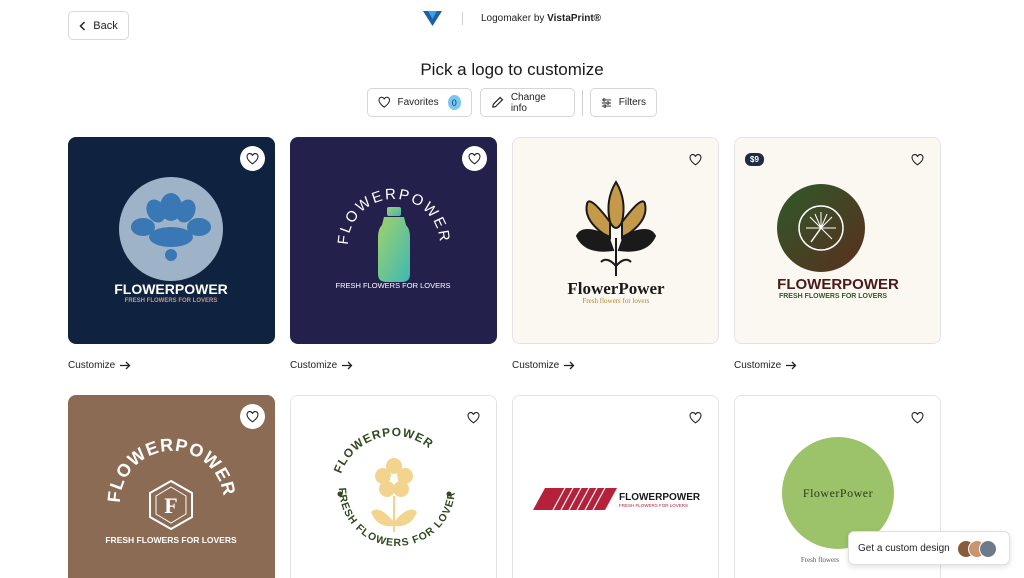  Describe the element at coordinates (988, 549) in the screenshot. I see `avatar` at that location.